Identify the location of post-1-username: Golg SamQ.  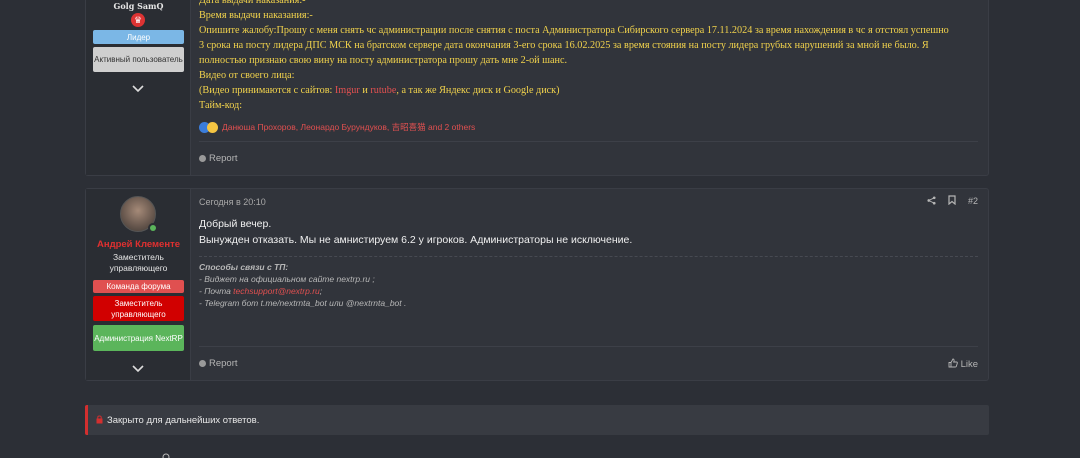
(138, 6).